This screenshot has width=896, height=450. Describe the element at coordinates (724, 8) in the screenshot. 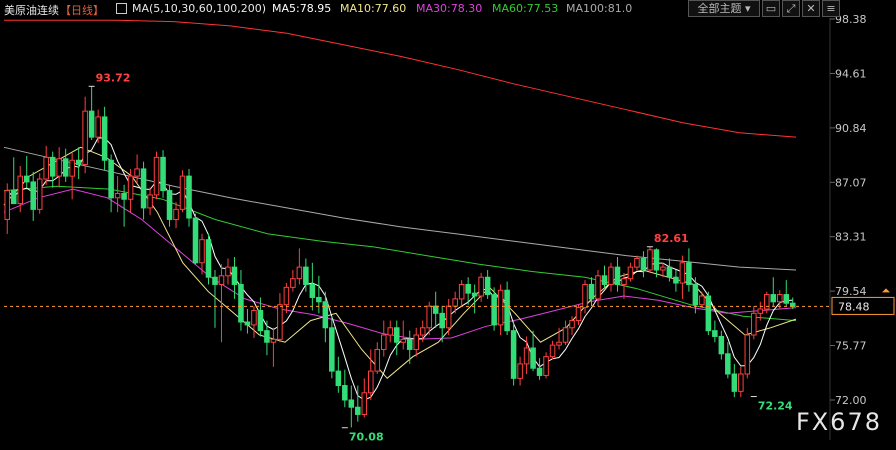

I see `theme-dropdown-button: 全部主题 ▾` at that location.